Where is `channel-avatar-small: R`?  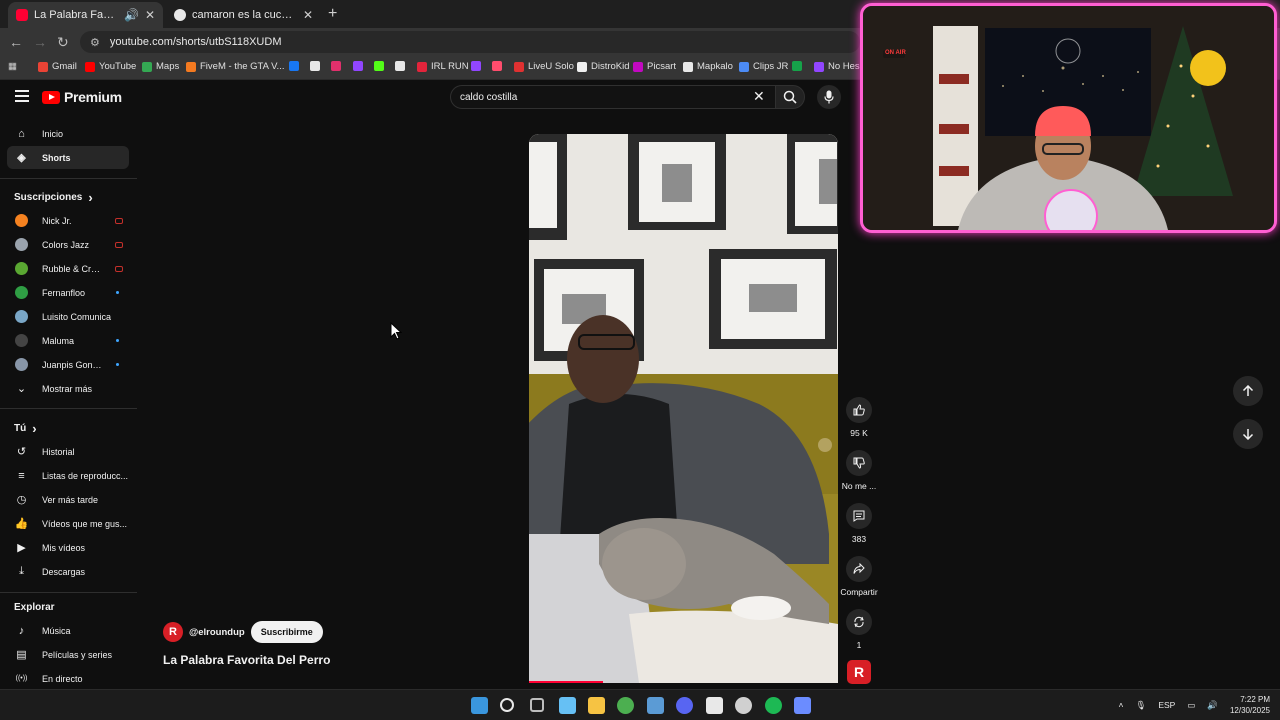
channel-avatar-small: R is located at coordinates (173, 632).